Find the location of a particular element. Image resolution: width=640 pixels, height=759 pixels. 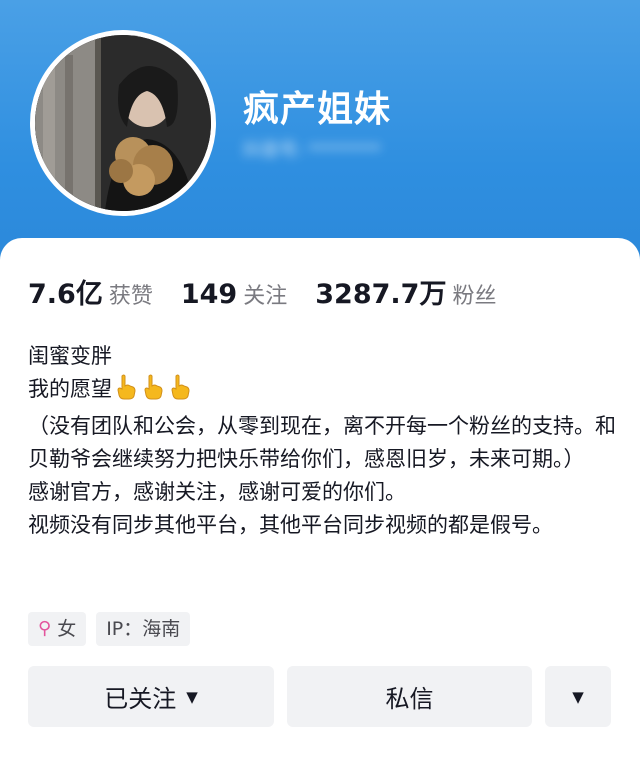

avatar is located at coordinates (123, 123).